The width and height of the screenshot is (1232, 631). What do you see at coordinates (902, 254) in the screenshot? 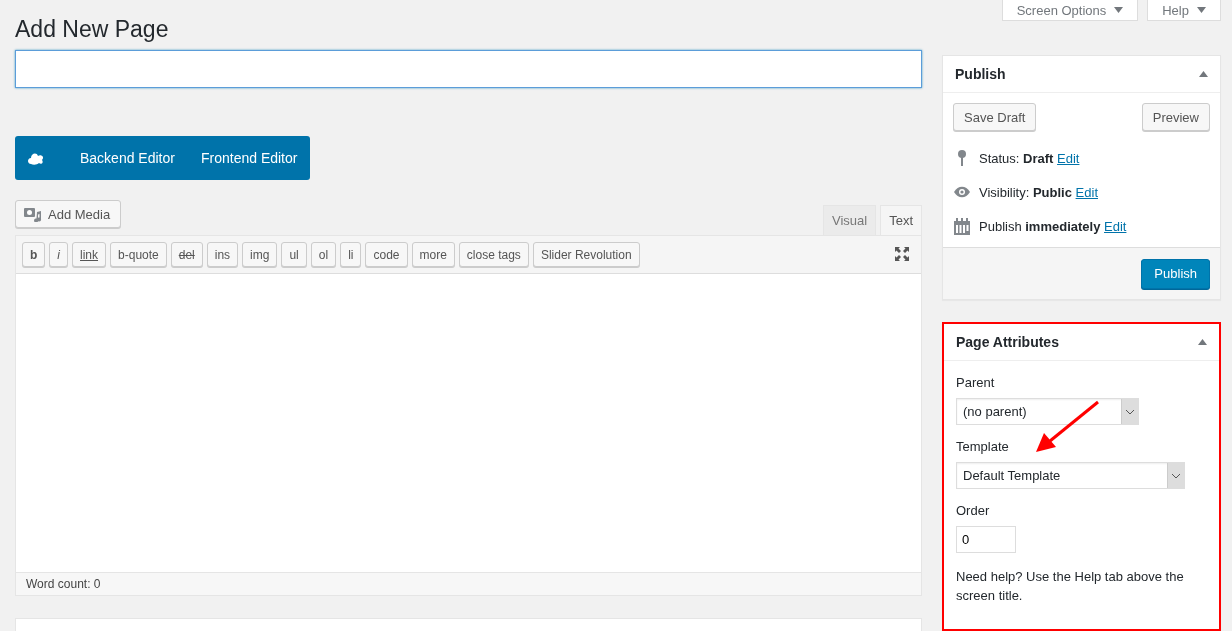
I see `fullscreen-icon` at bounding box center [902, 254].